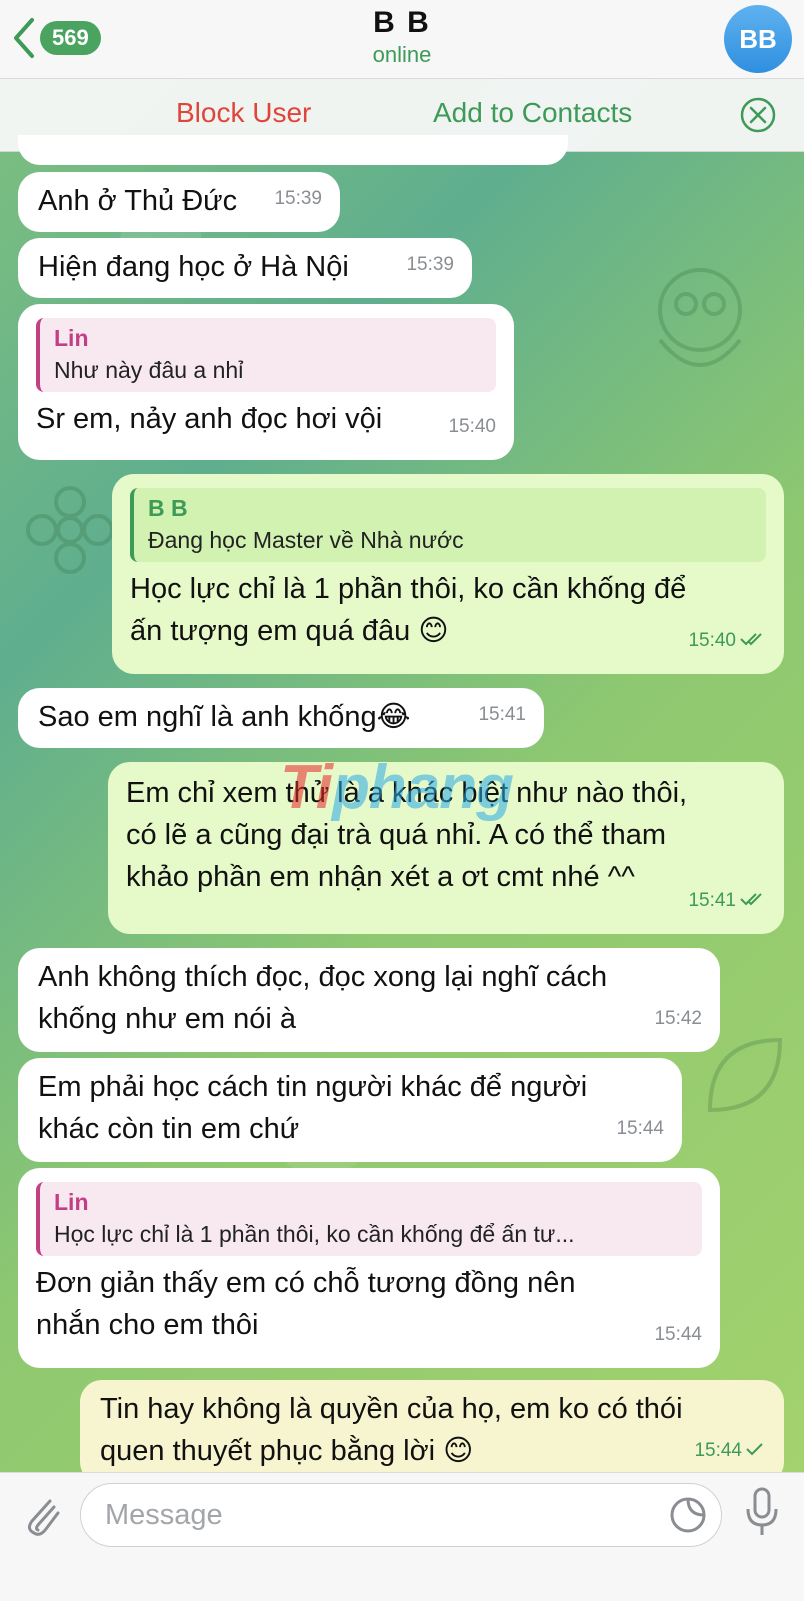  Describe the element at coordinates (167, 1019) in the screenshot. I see `message-text-line: khống như em nói à` at that location.